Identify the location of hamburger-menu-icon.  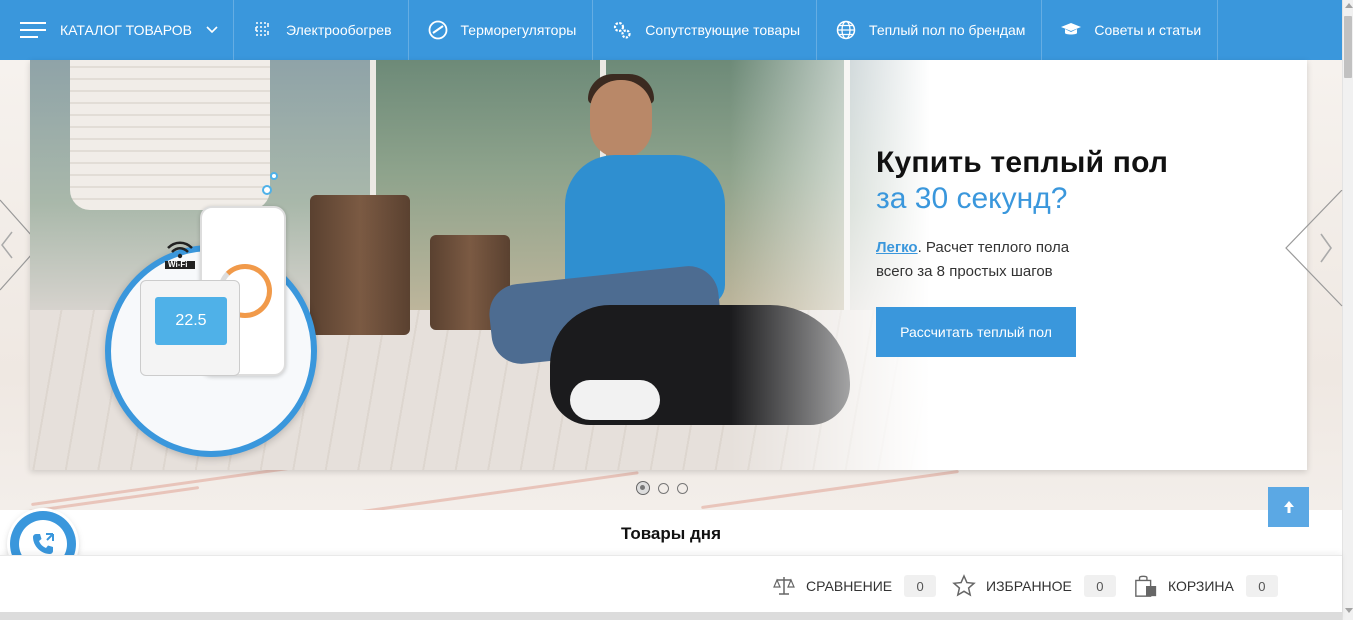
(33, 30).